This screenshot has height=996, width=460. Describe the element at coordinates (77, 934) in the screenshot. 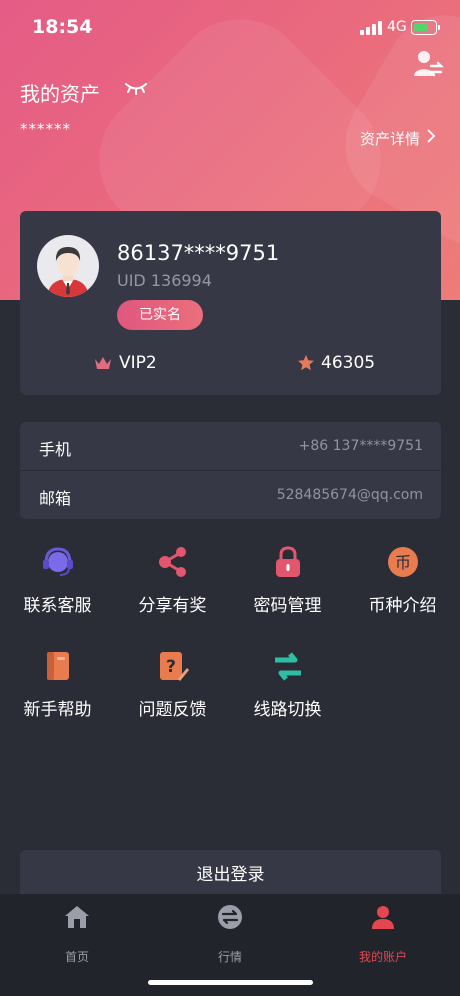

I see `tab-home: 首页` at that location.